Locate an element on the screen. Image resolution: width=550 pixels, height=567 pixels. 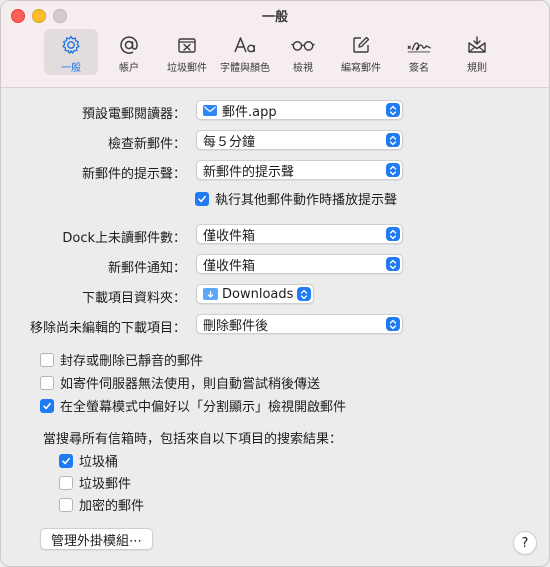
window-title: 一般 is located at coordinates (274, 17).